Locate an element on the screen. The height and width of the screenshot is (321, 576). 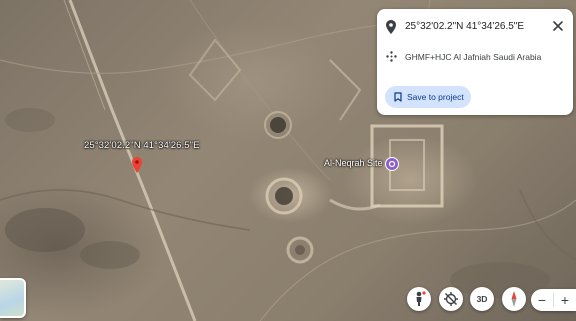
save-to-project-label: Save to project is located at coordinates (435, 97).